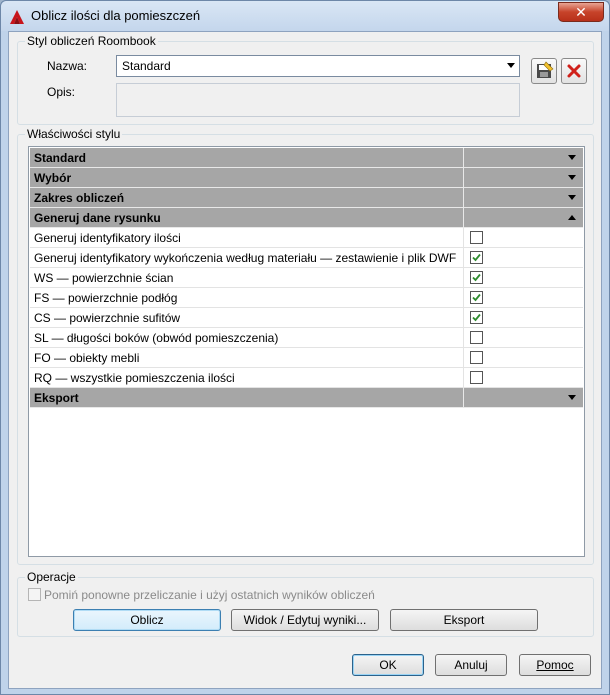 The width and height of the screenshot is (610, 695). I want to click on skip-recalc-checkbox, so click(34, 594).